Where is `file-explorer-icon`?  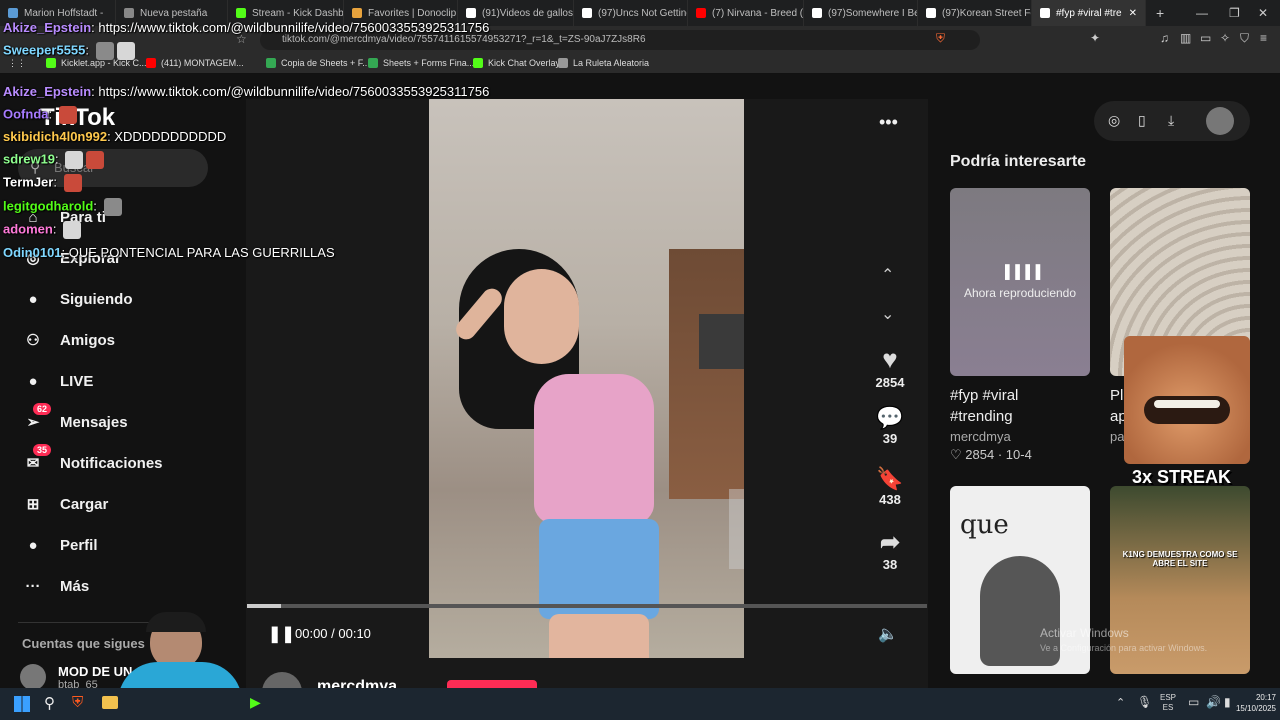
file-explorer-icon is located at coordinates (110, 702).